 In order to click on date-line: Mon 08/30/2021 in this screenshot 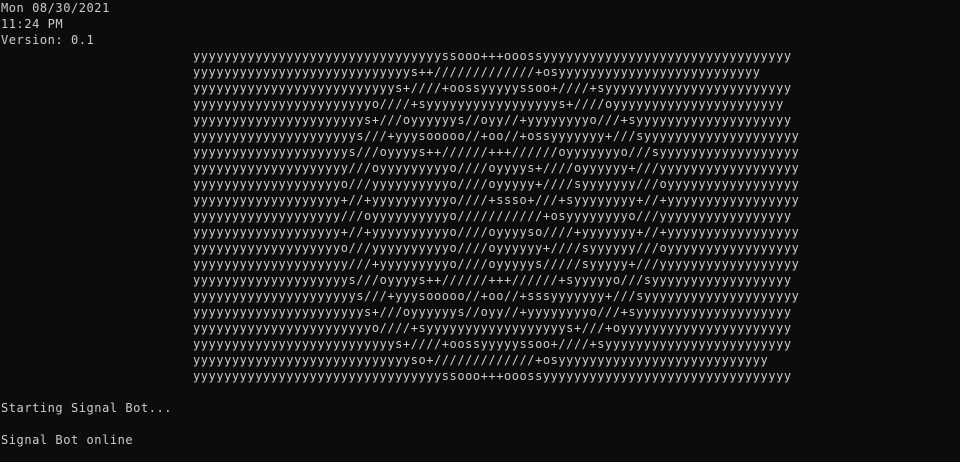, I will do `click(55, 8)`.